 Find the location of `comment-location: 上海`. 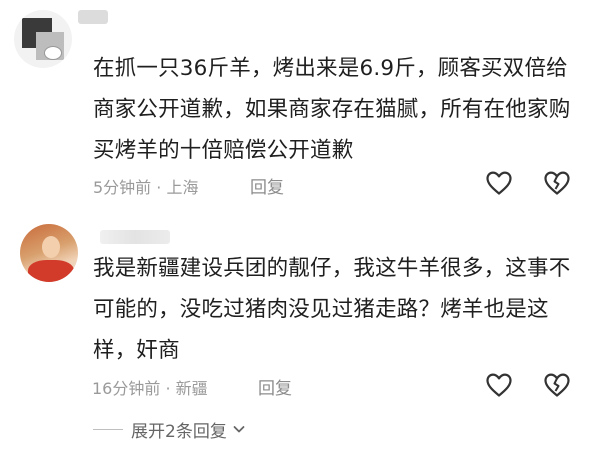

comment-location: 上海 is located at coordinates (182, 187).